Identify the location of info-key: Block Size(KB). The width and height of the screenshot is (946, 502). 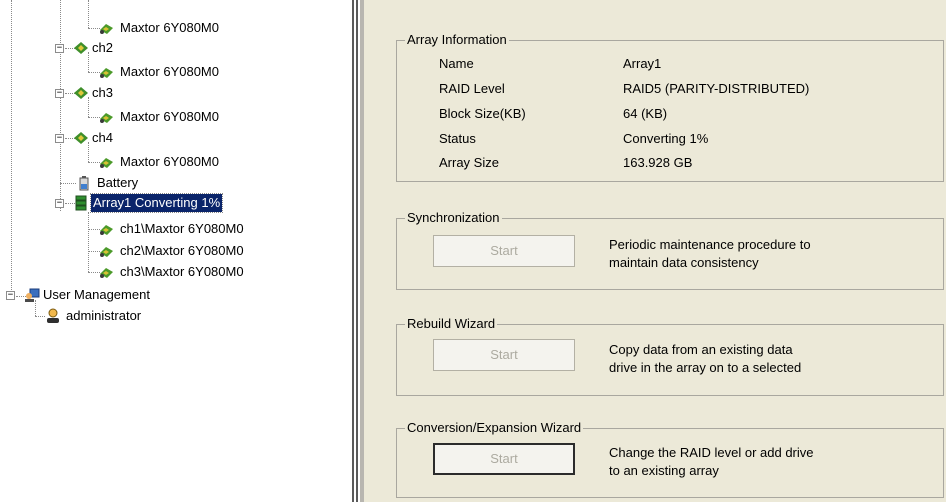
(482, 113).